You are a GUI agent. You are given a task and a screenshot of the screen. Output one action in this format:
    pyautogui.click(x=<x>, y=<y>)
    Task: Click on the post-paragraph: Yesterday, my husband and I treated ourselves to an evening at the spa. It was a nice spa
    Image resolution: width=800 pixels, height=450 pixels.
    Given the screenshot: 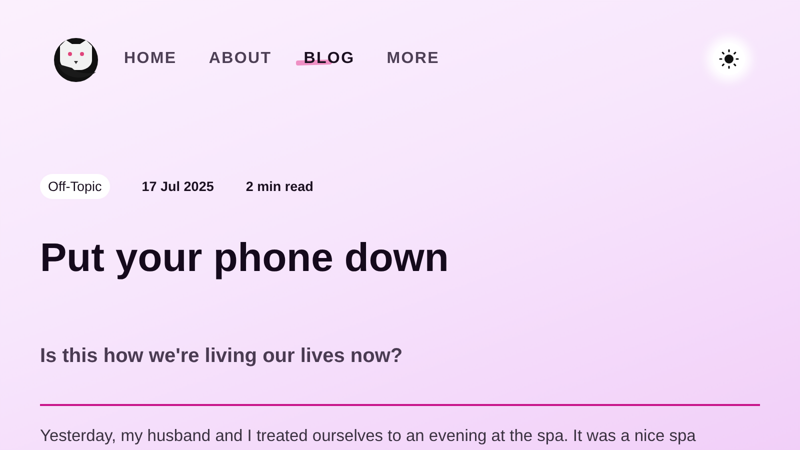 What is the action you would take?
    pyautogui.click(x=368, y=436)
    